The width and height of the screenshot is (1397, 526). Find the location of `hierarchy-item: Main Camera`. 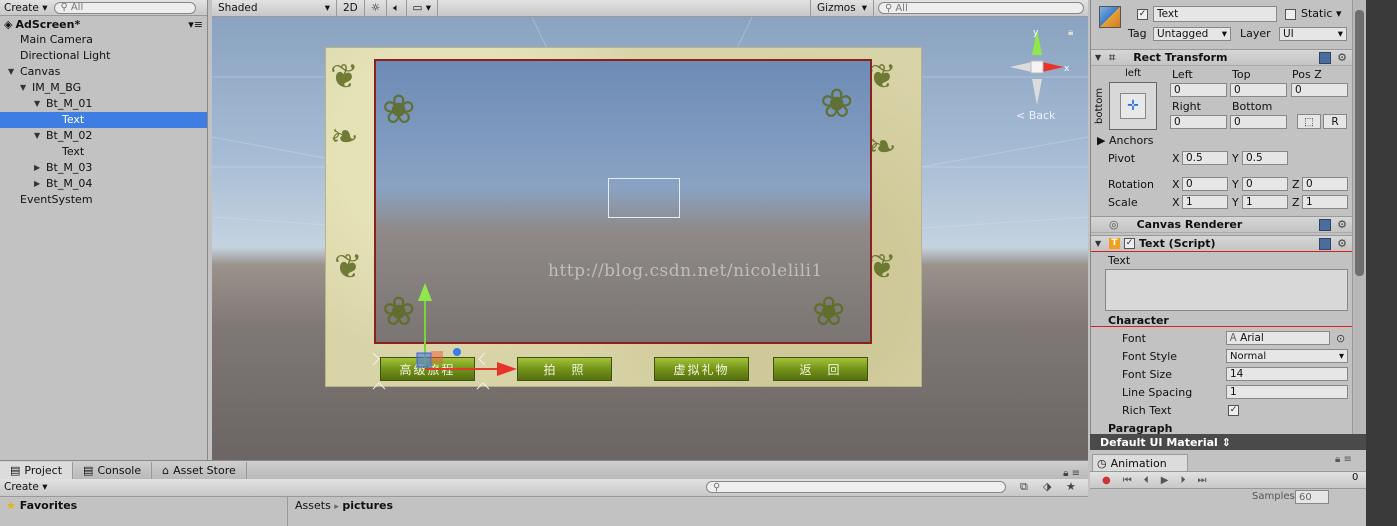

hierarchy-item: Main Camera is located at coordinates (103, 40).